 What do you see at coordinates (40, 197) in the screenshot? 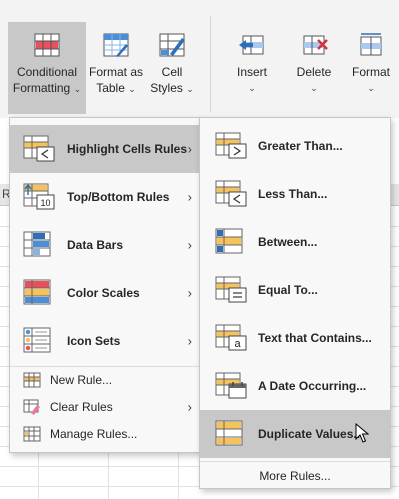
I see `top-bottom-rules-icon: 10` at bounding box center [40, 197].